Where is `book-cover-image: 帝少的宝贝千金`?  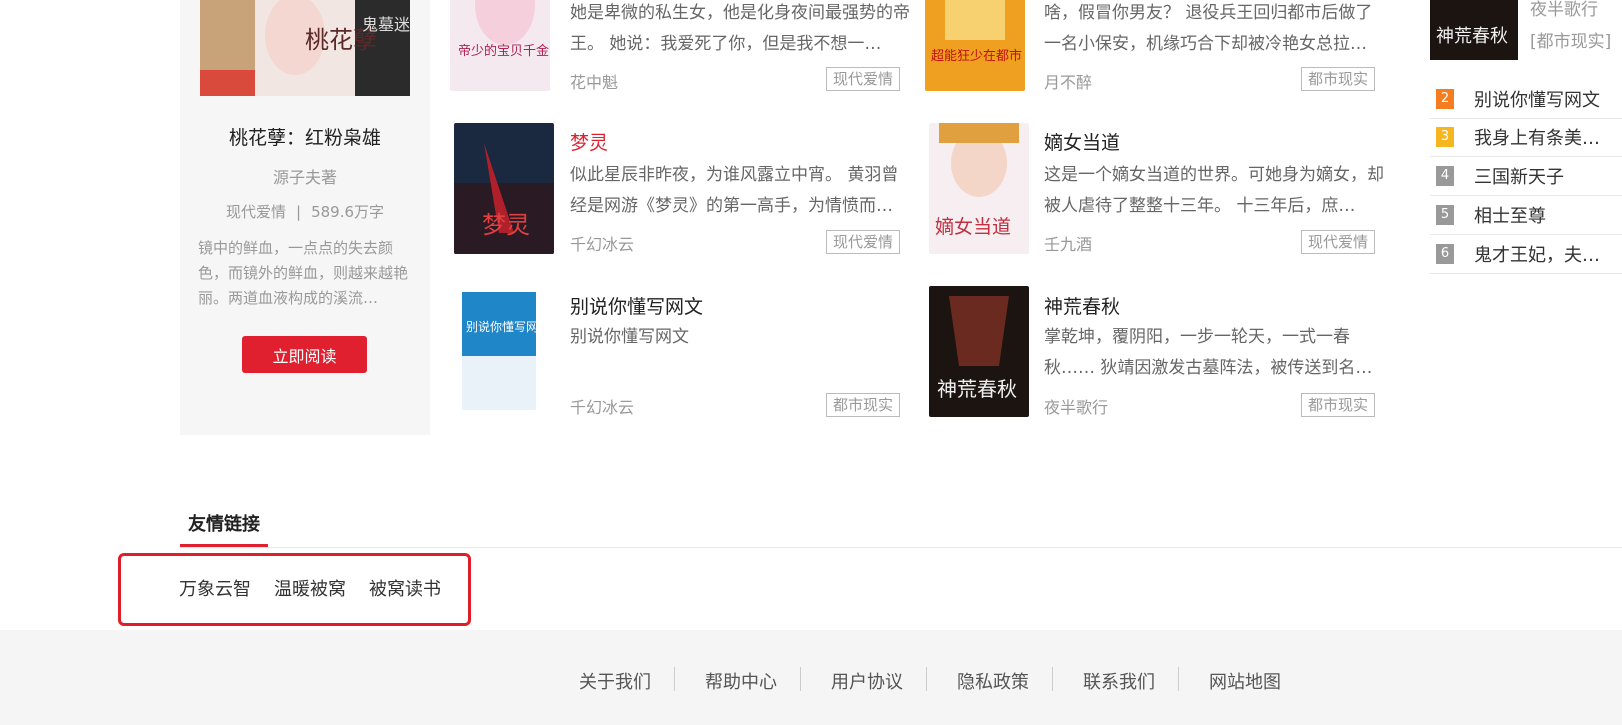 book-cover-image: 帝少的宝贝千金 is located at coordinates (500, 45).